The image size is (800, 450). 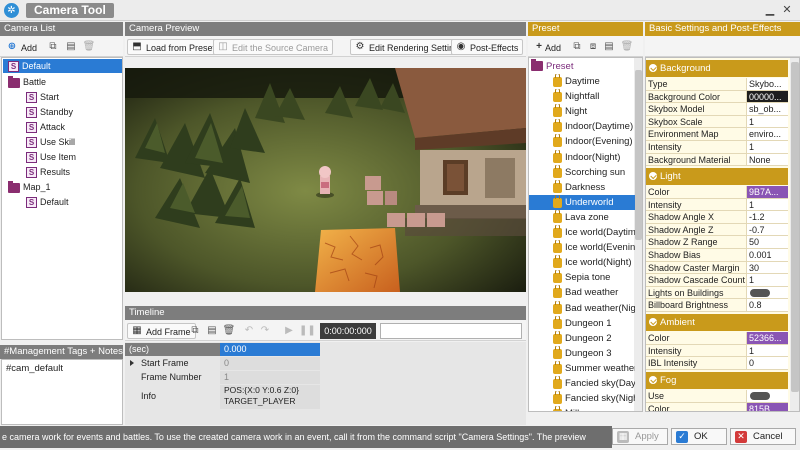 What do you see at coordinates (577, 47) in the screenshot?
I see `preset-copy-icon: ⧉` at bounding box center [577, 47].